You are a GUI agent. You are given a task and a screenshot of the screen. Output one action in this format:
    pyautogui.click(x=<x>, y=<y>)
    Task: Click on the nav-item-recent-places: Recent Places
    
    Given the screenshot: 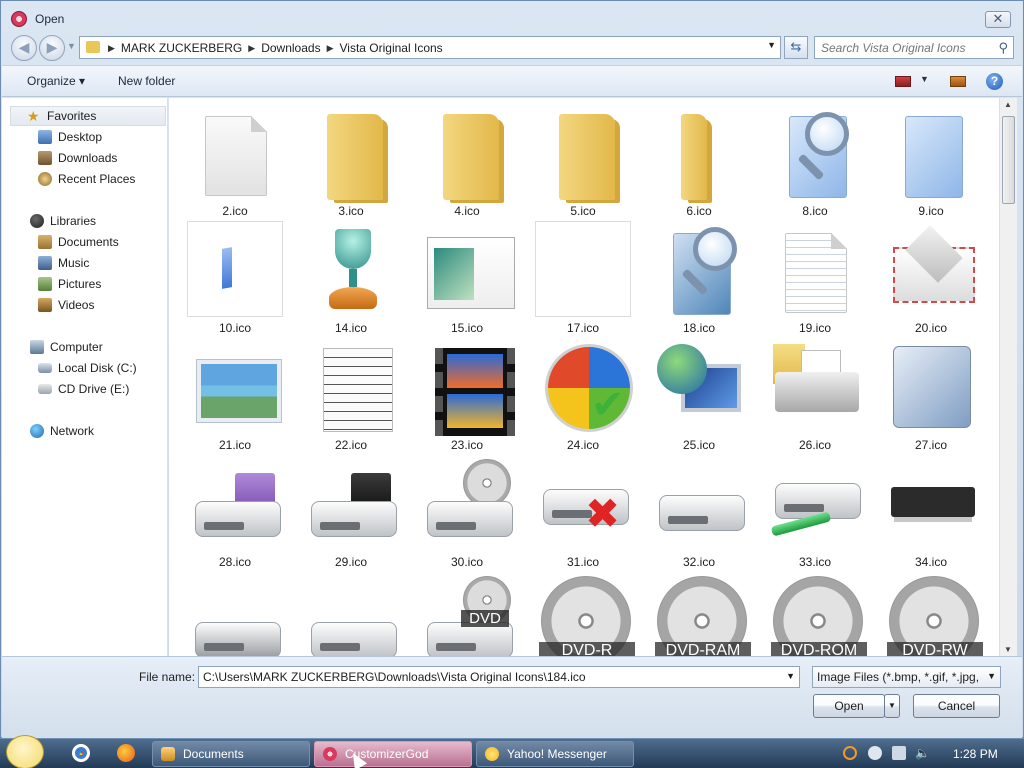 What is the action you would take?
    pyautogui.click(x=86, y=179)
    